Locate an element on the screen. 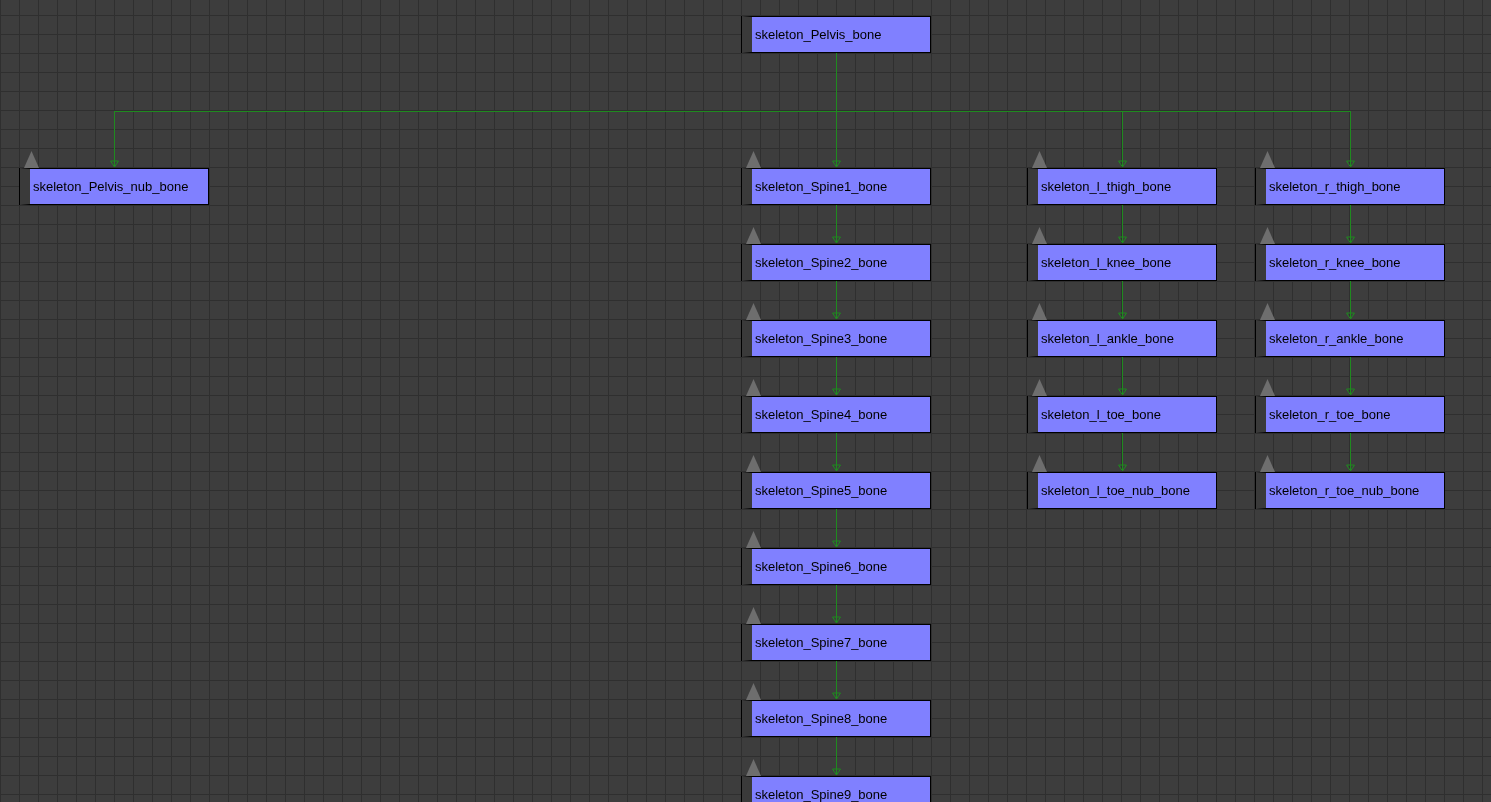  bone-node: skeleton_r_knee_bone is located at coordinates (1350, 262).